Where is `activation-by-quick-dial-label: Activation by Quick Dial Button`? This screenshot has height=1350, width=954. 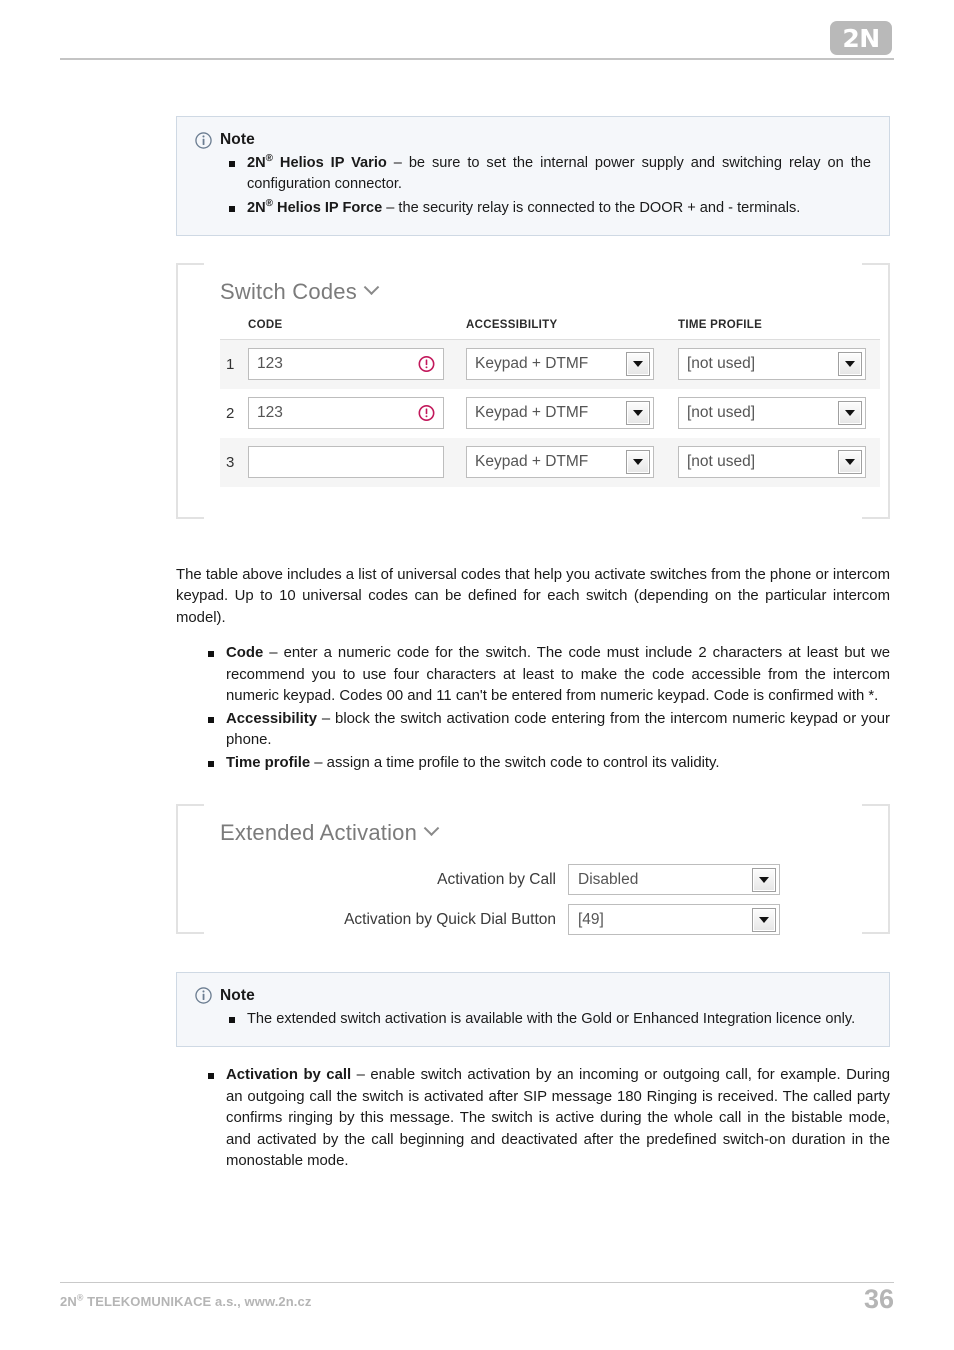
activation-by-quick-dial-label: Activation by Quick Dial Button is located at coordinates (450, 919).